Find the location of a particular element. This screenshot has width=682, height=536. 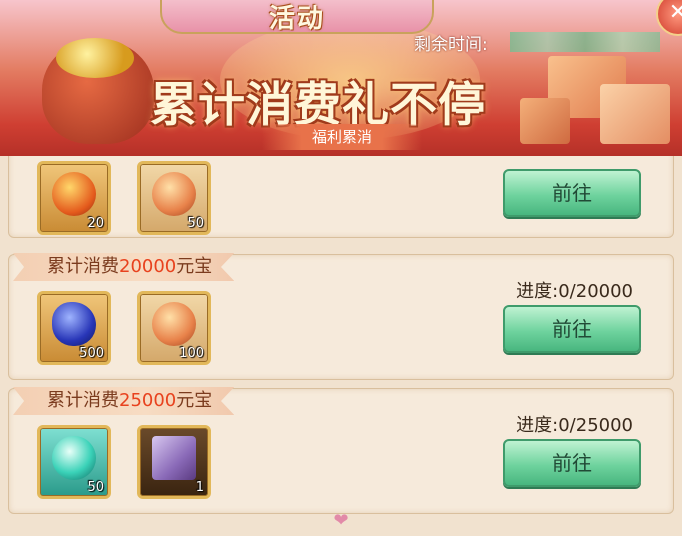

progress-text: 进度:0/25000 is located at coordinates (574, 425).